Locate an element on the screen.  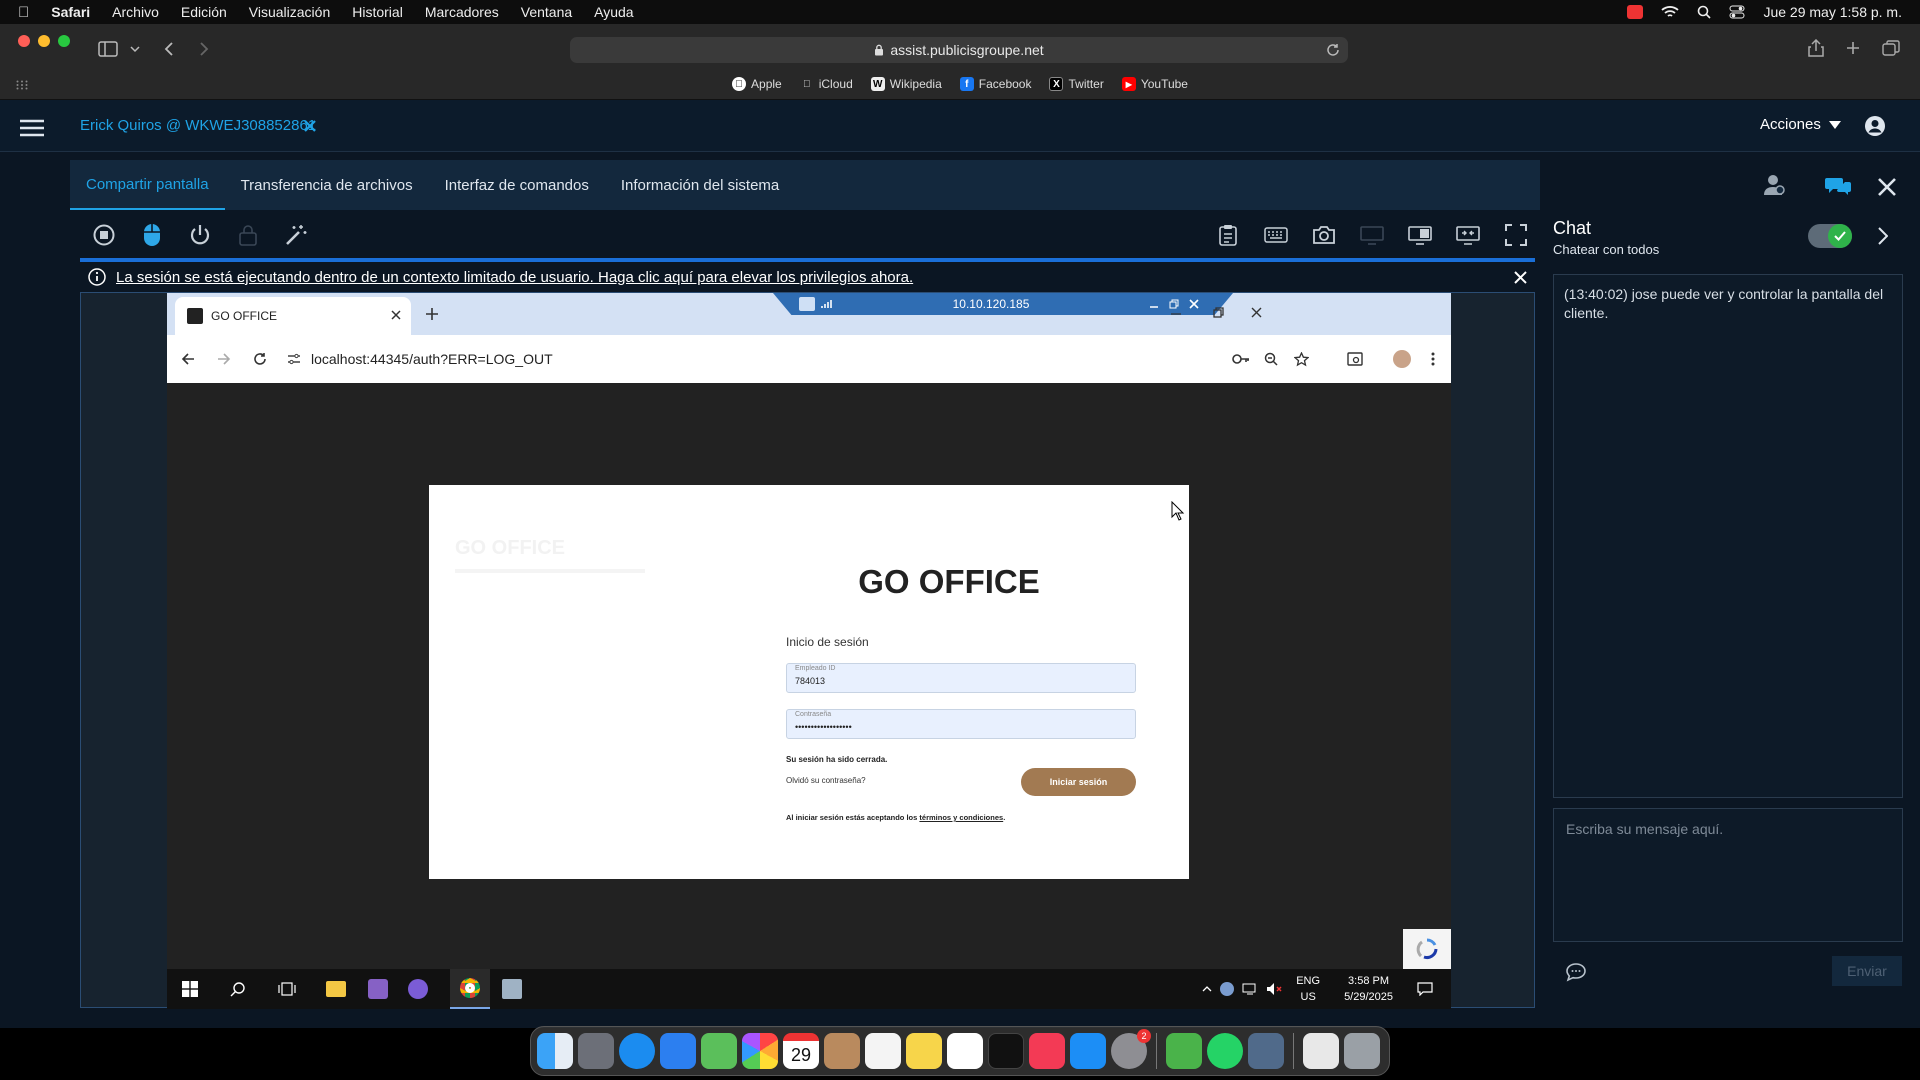
chrome-taskbar-icon is located at coordinates (470, 989).